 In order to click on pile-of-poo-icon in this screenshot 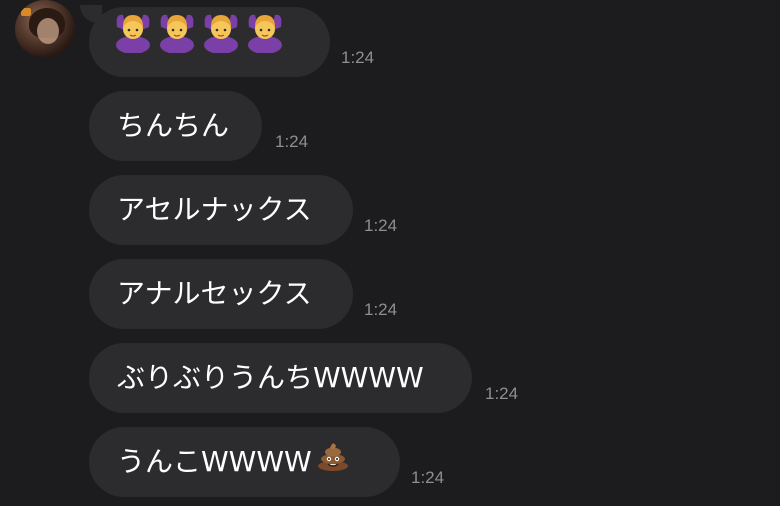, I will do `click(333, 463)`.